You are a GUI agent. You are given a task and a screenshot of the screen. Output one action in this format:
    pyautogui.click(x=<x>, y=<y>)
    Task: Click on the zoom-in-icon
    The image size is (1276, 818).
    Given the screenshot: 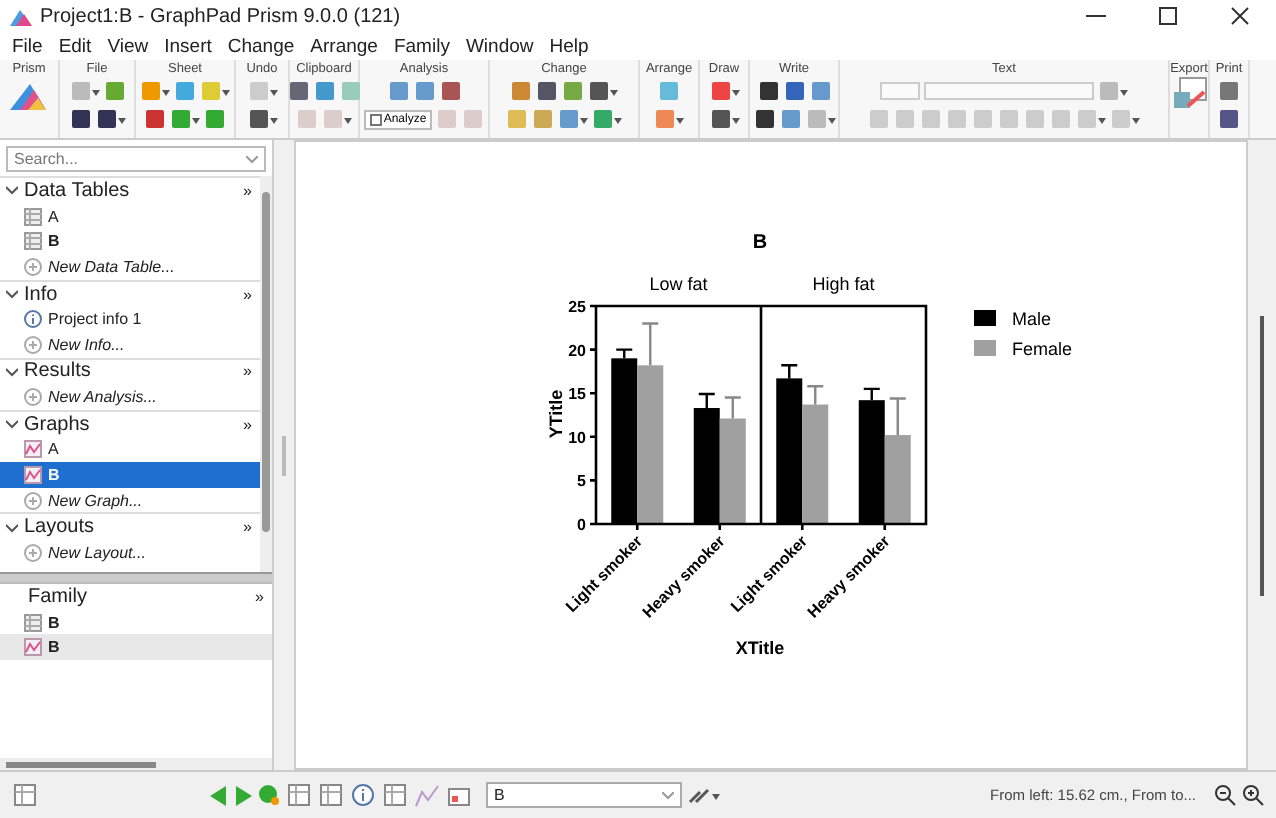 What is the action you would take?
    pyautogui.click(x=1253, y=795)
    